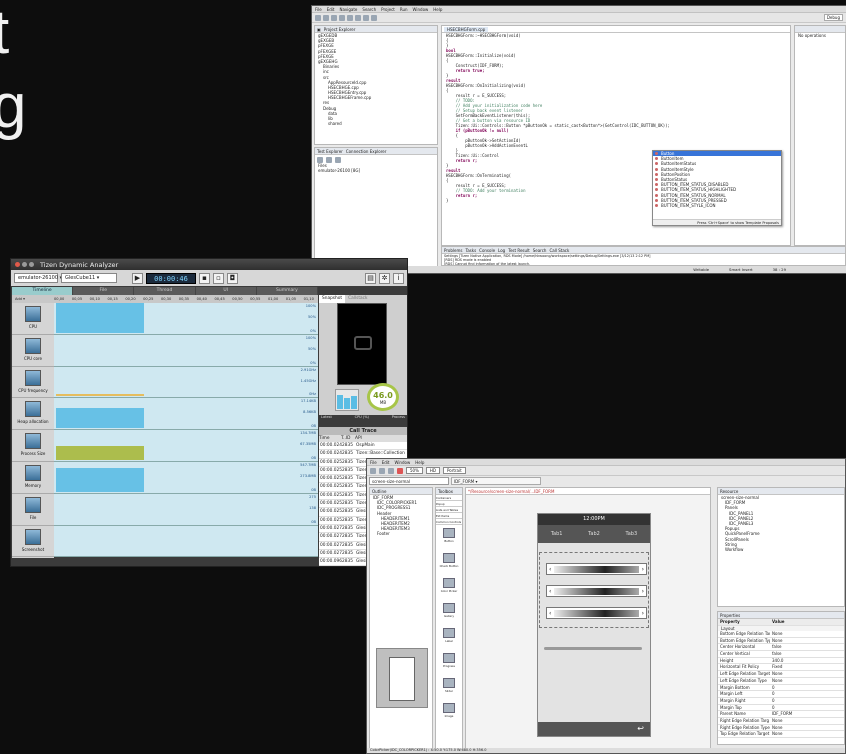 The image size is (846, 754). I want to click on menu-item-window: Window, so click(402, 462).